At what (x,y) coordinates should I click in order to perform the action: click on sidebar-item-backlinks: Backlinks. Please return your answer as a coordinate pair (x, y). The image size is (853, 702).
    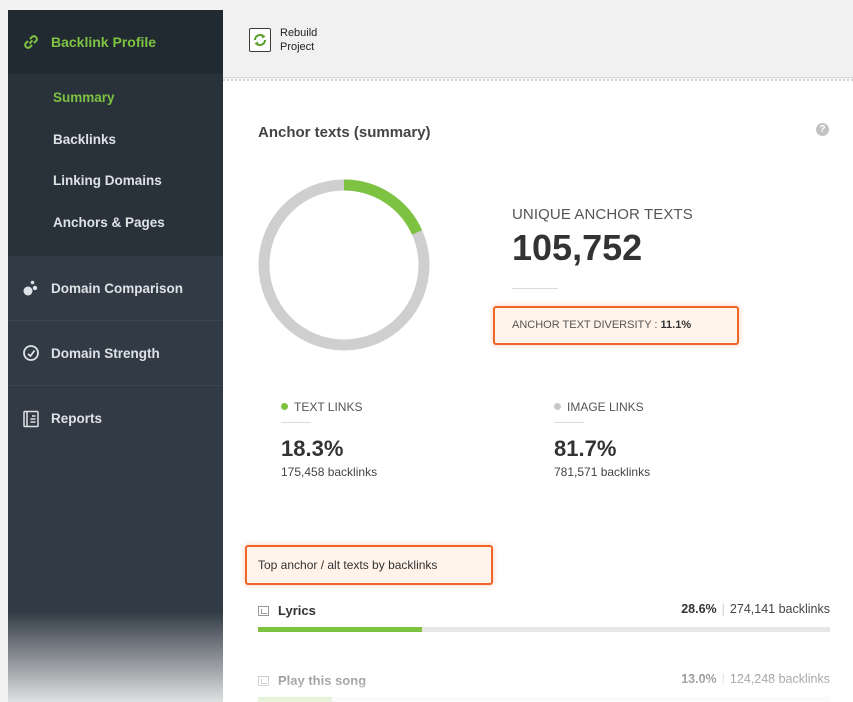
    Looking at the image, I should click on (115, 149).